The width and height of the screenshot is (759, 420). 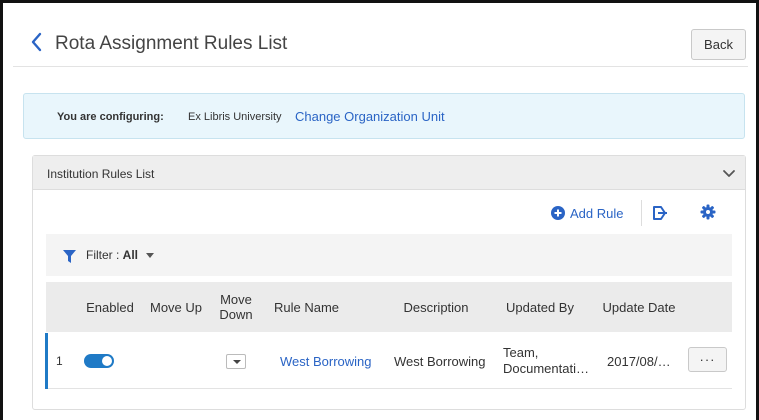 I want to click on row-actions-button: ···, so click(x=707, y=359).